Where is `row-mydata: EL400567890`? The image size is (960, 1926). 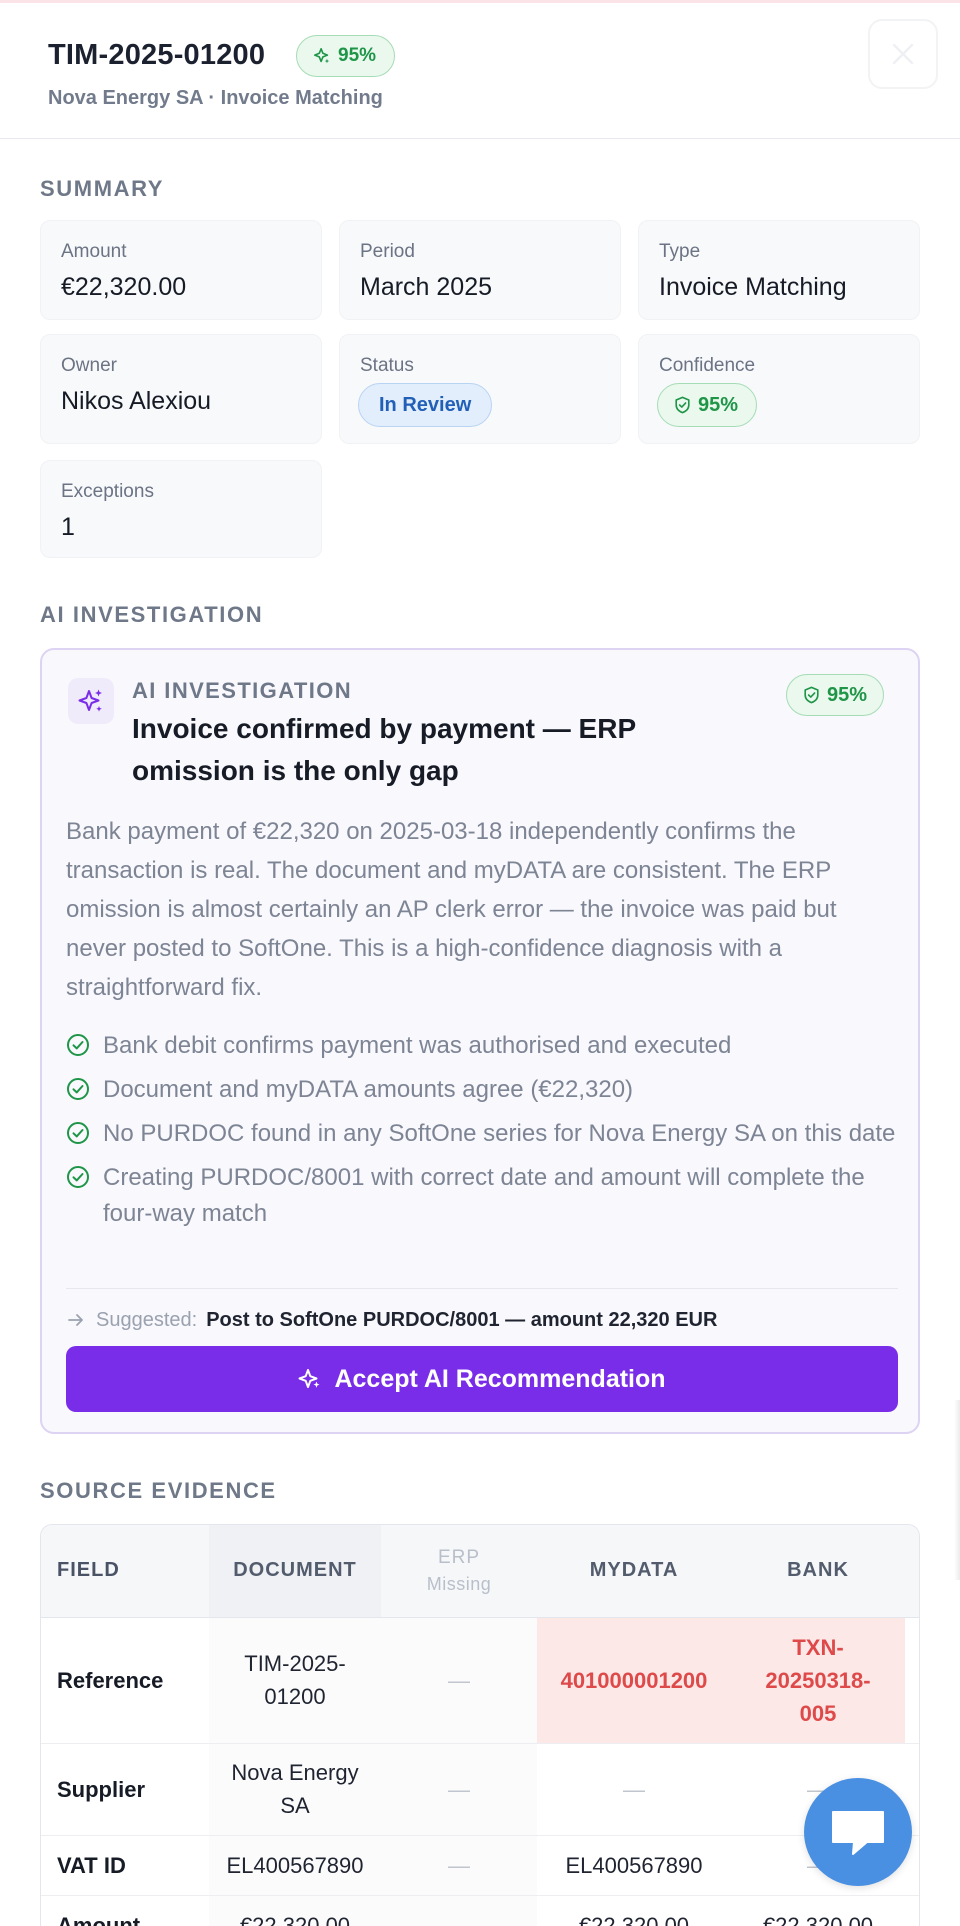
row-mydata: EL400567890 is located at coordinates (634, 1865).